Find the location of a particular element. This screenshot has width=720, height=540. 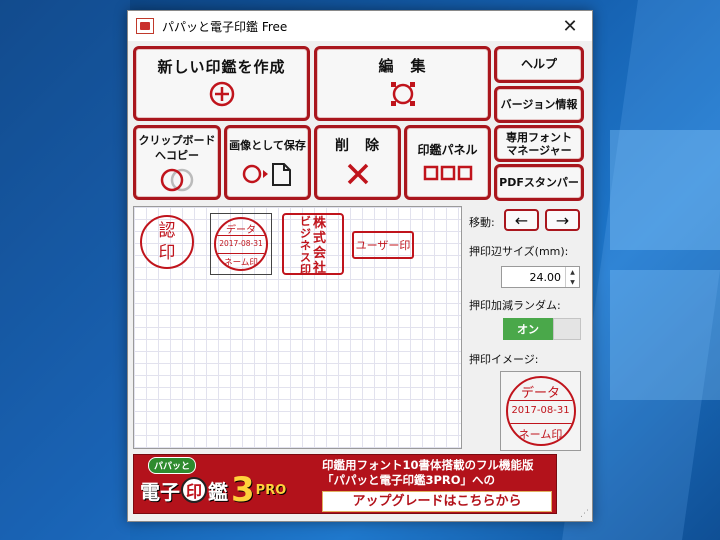

preview-top: データ is located at coordinates (540, 393).